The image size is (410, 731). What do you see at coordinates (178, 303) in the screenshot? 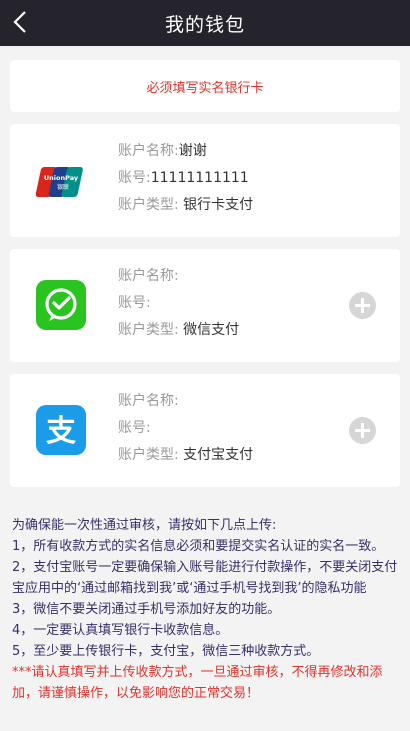
I see `account-info: 账户名称: 账号: 账户类型: 微信支付` at bounding box center [178, 303].